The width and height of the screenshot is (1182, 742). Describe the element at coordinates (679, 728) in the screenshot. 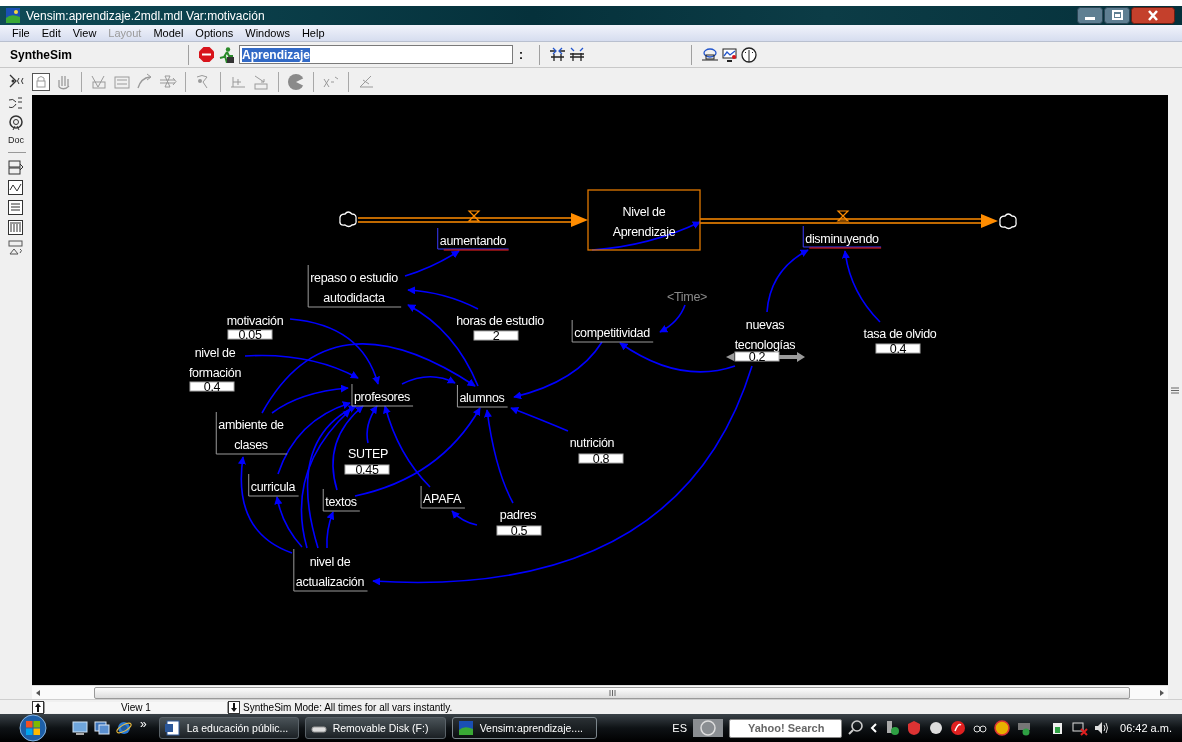

I see `language-indicator: ES` at that location.